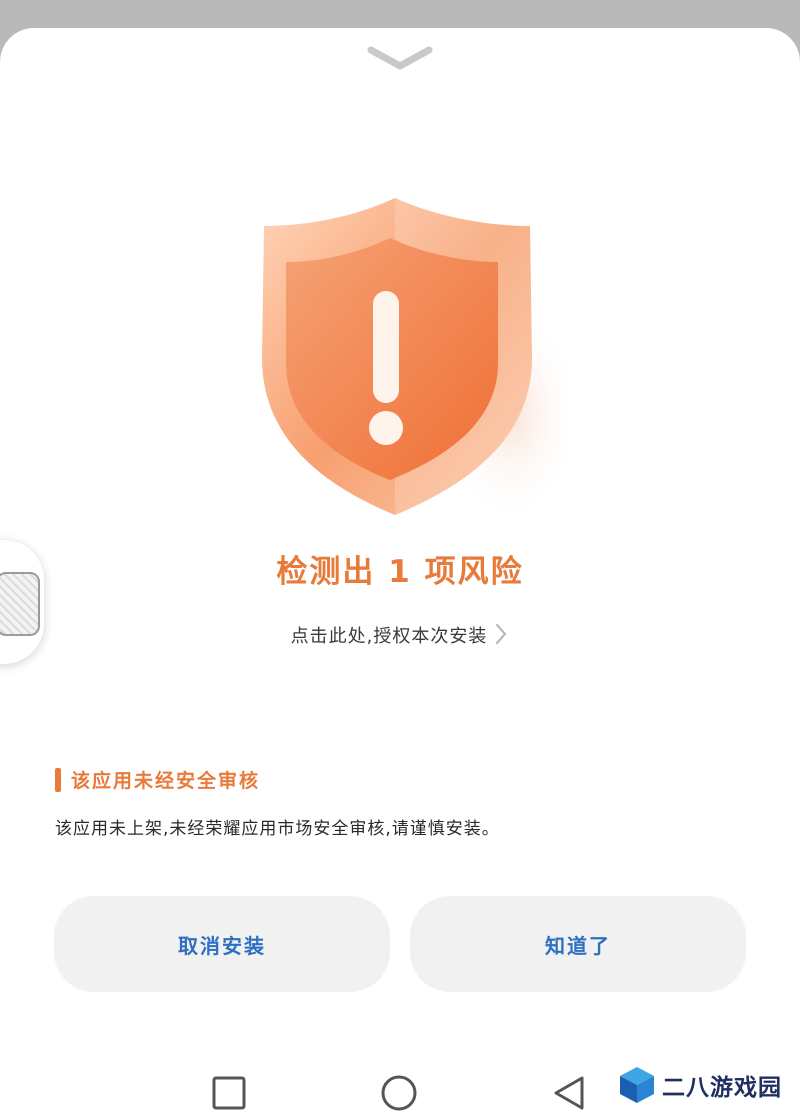  What do you see at coordinates (722, 1087) in the screenshot?
I see `watermark-text: 二八游戏园` at bounding box center [722, 1087].